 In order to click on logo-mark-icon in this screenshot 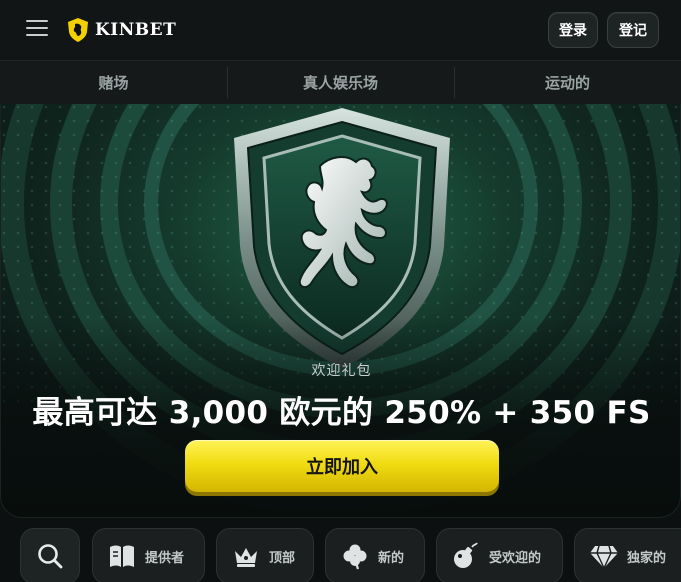, I will do `click(78, 30)`.